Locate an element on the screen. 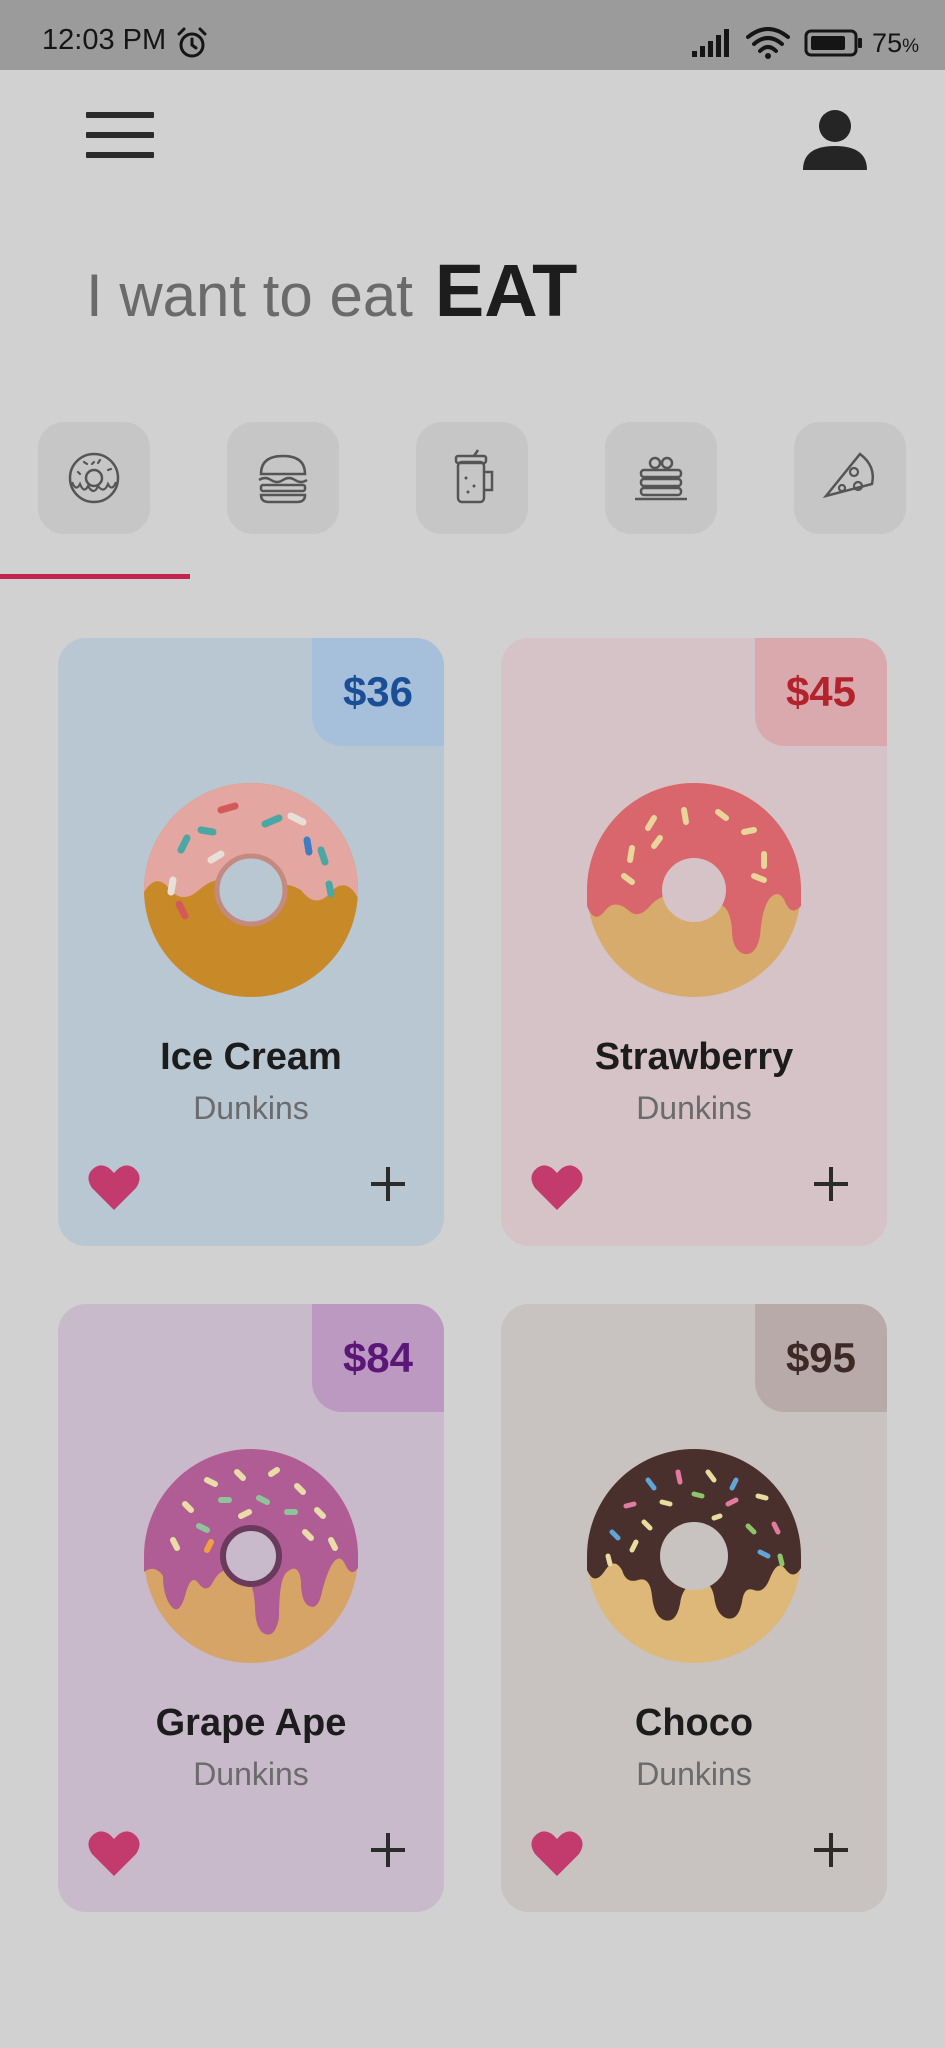 The image size is (945, 2048). hamburger-menu-icon is located at coordinates (120, 115).